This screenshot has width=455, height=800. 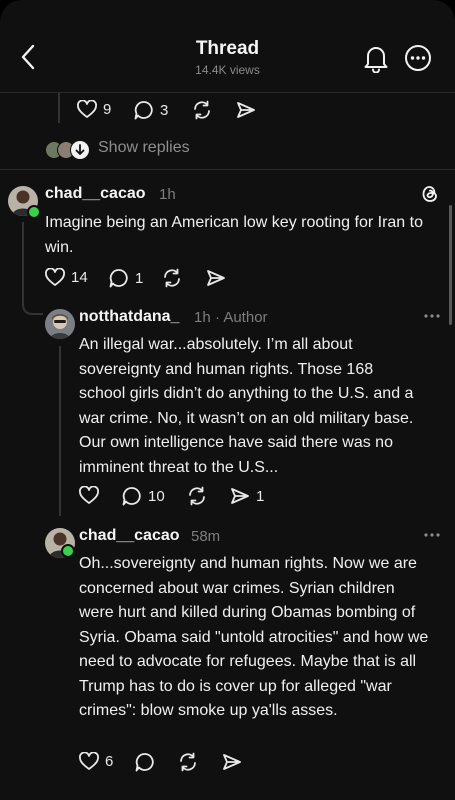 I want to click on header-divider, so click(x=227, y=92).